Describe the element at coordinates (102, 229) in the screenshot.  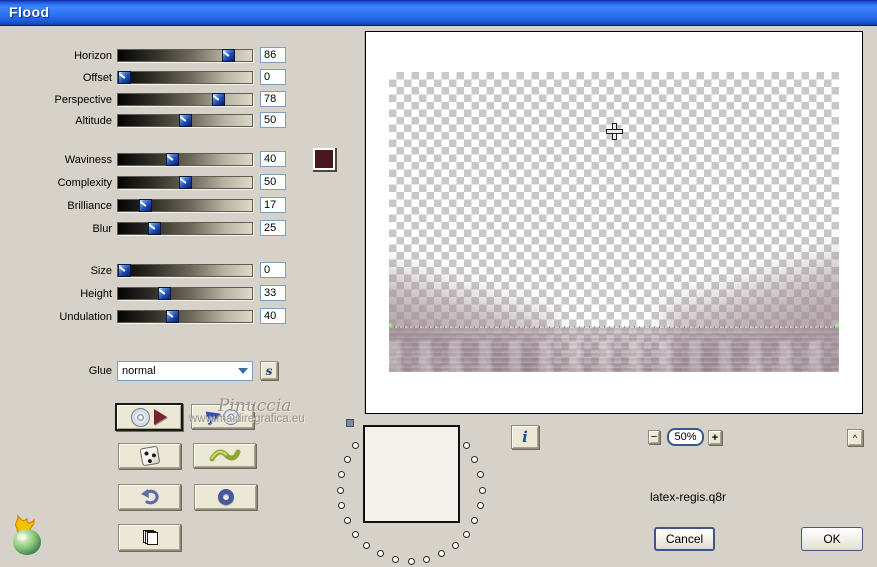
I see `slider-label: Blur` at that location.